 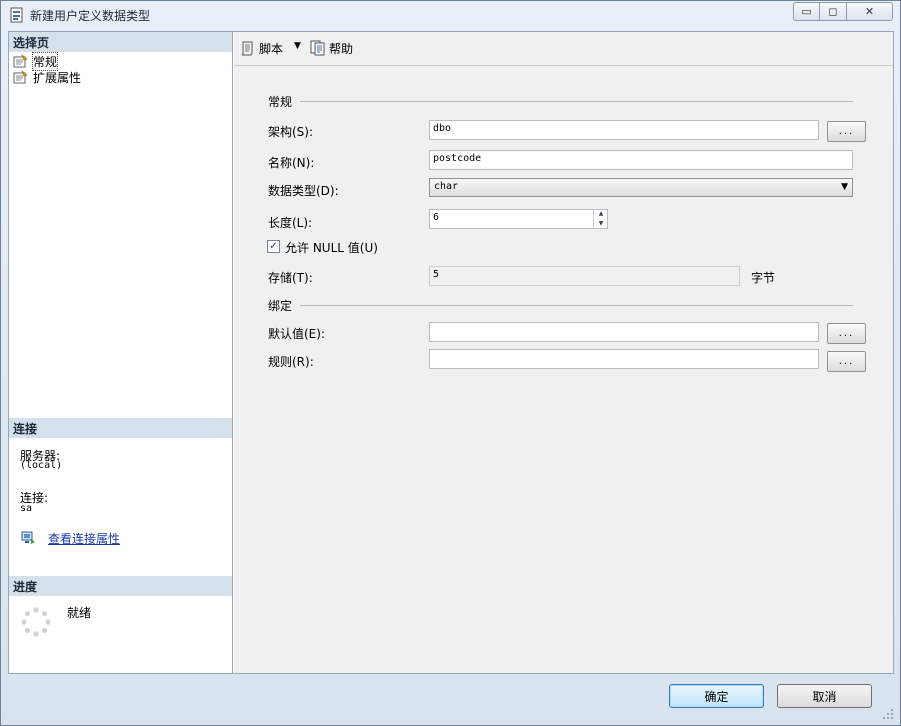 What do you see at coordinates (297, 46) in the screenshot?
I see `script-dropdown-icon: ▼` at bounding box center [297, 46].